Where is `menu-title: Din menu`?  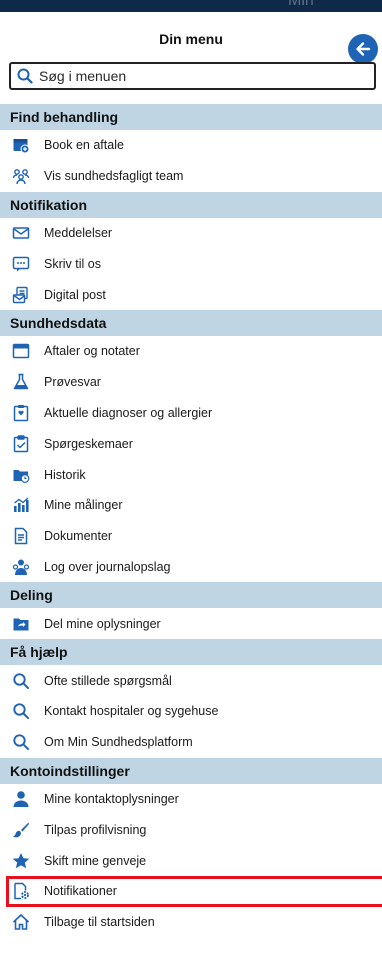 menu-title: Din menu is located at coordinates (191, 39).